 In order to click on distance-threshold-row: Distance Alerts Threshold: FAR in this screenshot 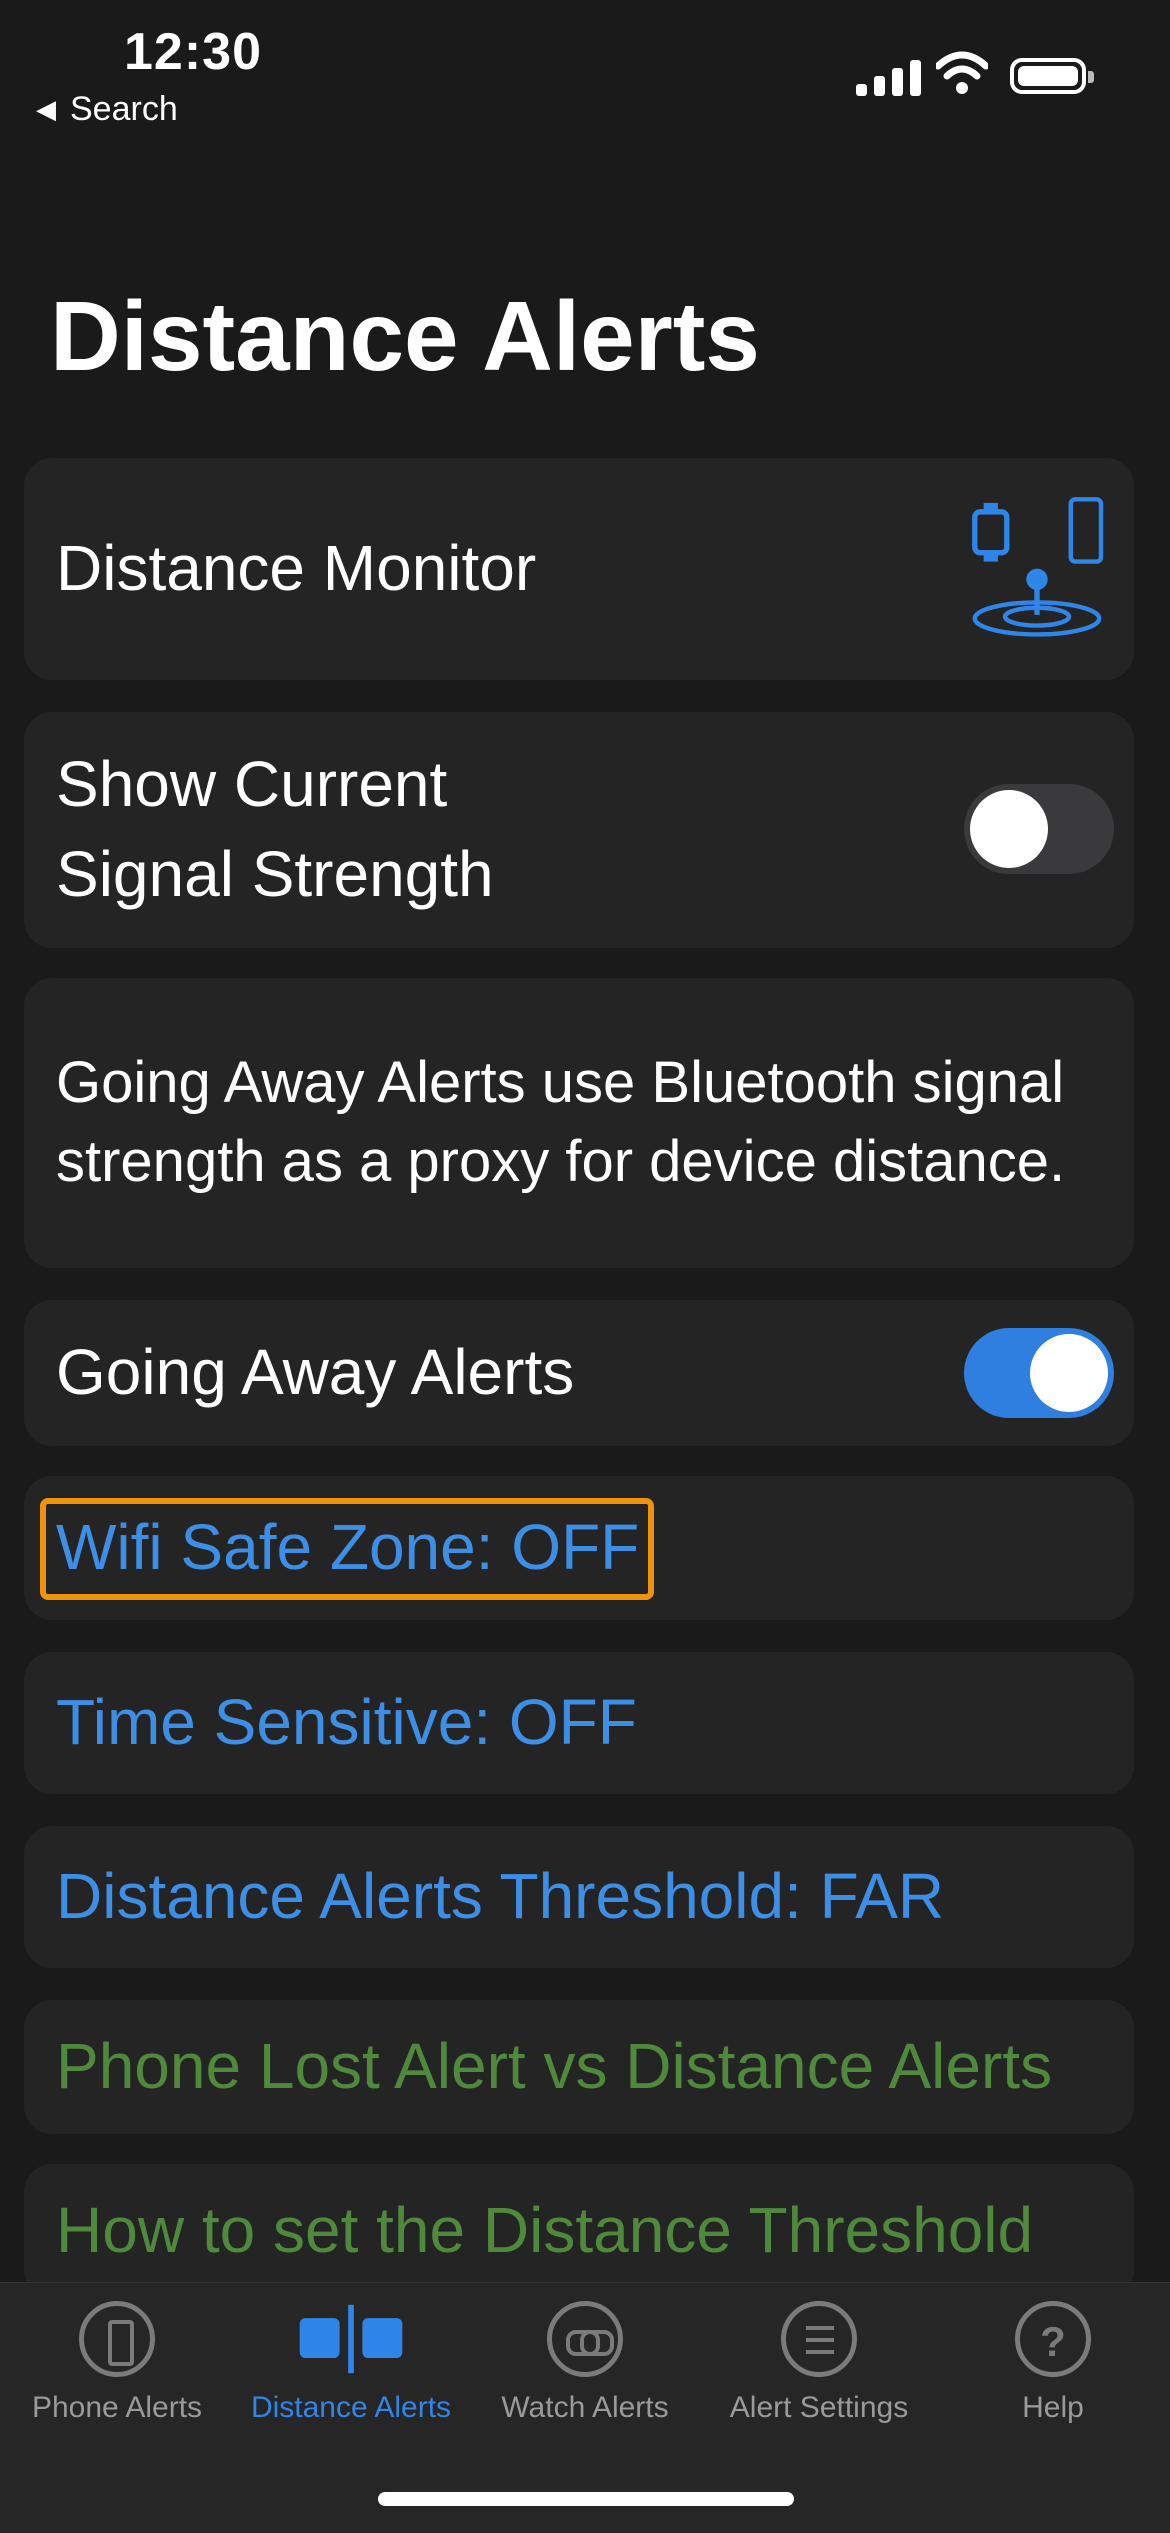, I will do `click(579, 1897)`.